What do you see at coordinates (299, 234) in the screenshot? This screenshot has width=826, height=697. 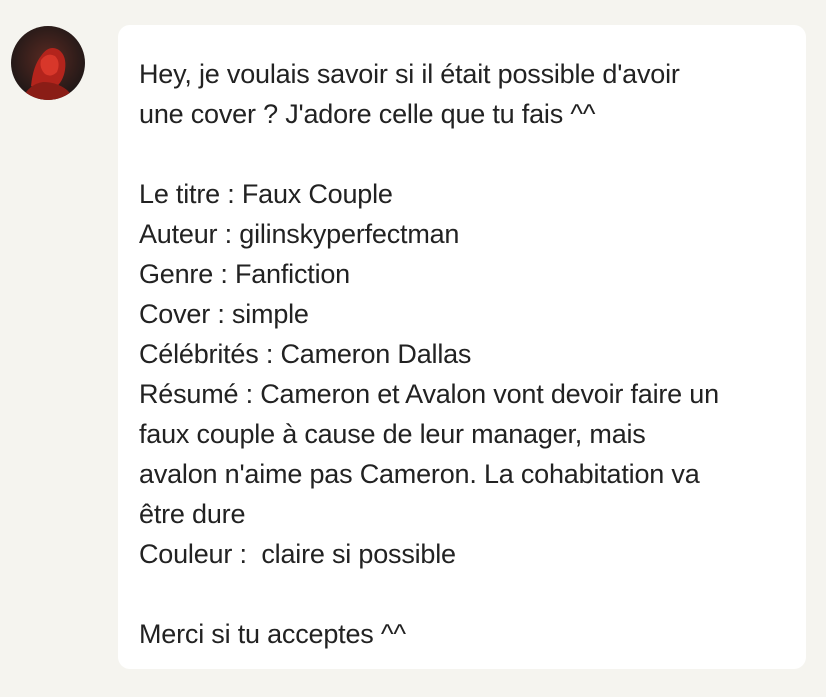 I see `message-line: Auteur : gilinskyperfectman` at bounding box center [299, 234].